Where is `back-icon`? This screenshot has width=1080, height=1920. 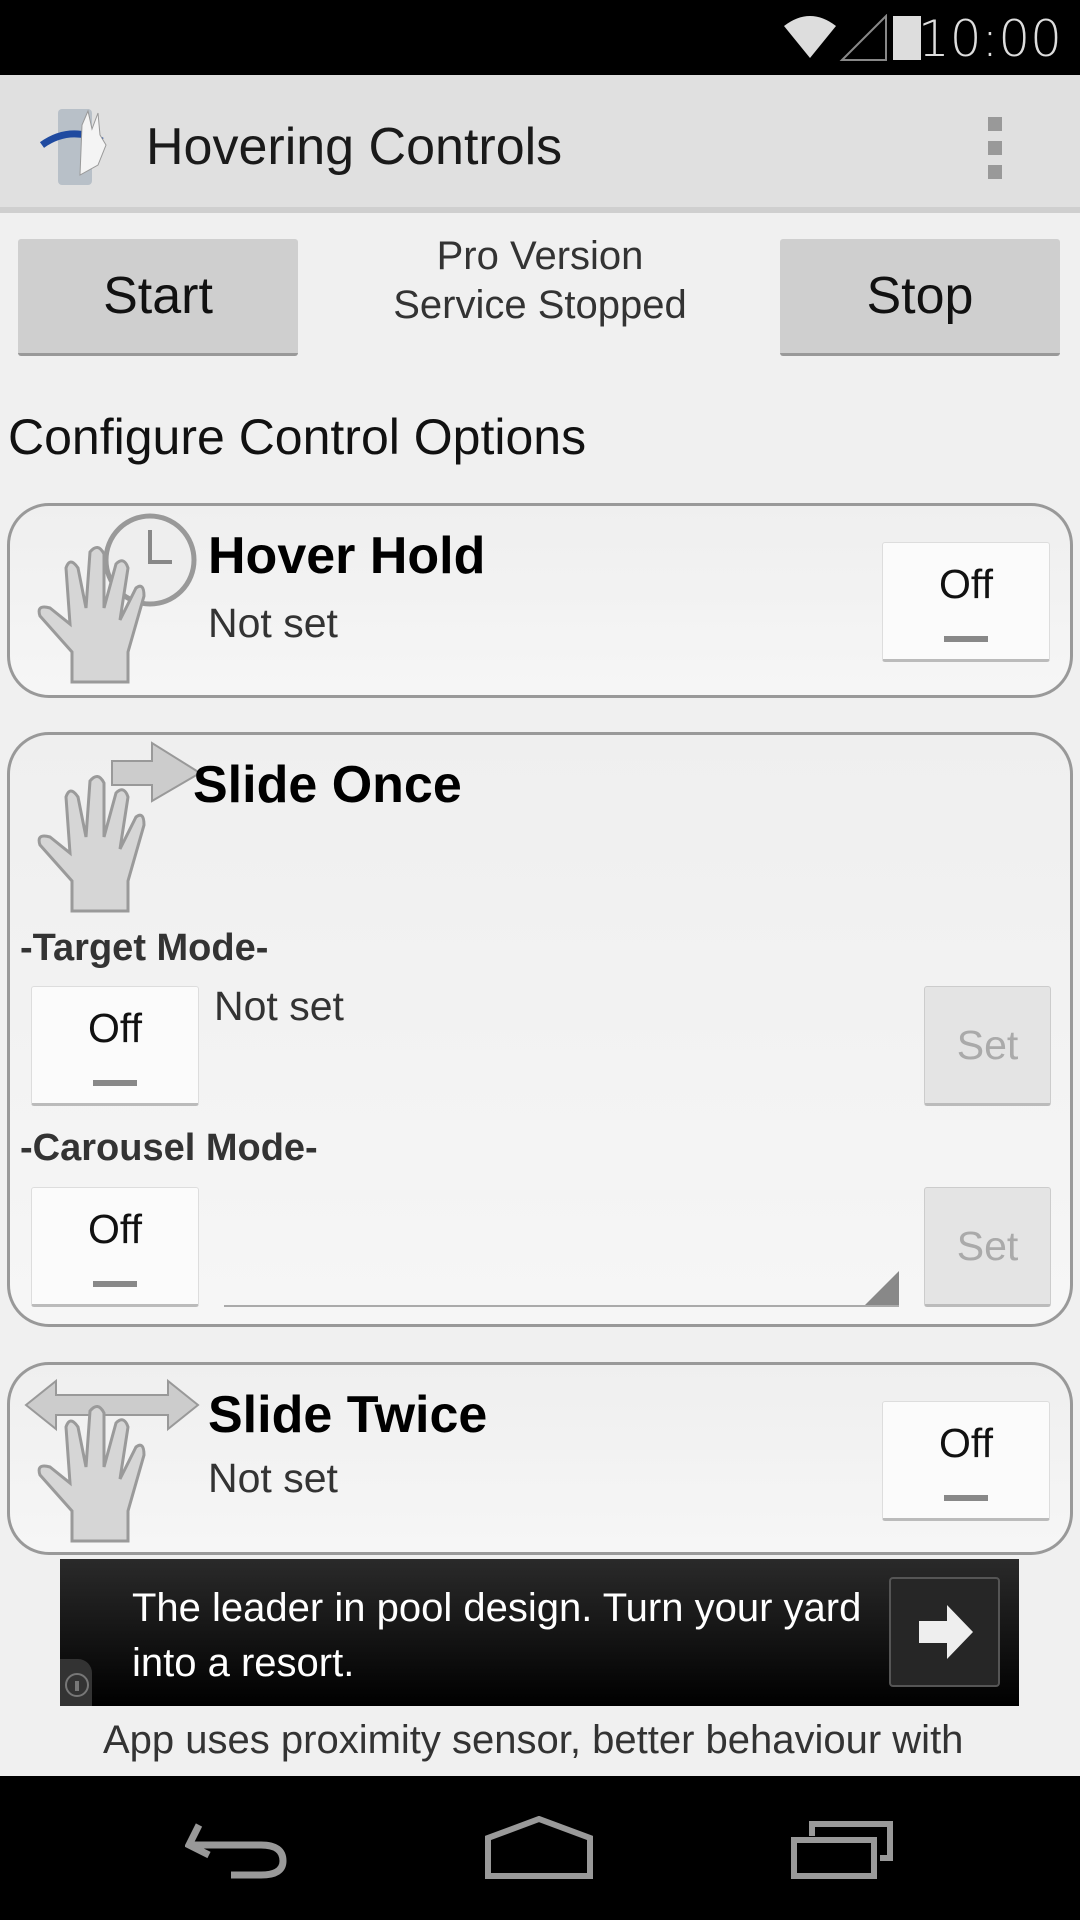
back-icon is located at coordinates (240, 1851).